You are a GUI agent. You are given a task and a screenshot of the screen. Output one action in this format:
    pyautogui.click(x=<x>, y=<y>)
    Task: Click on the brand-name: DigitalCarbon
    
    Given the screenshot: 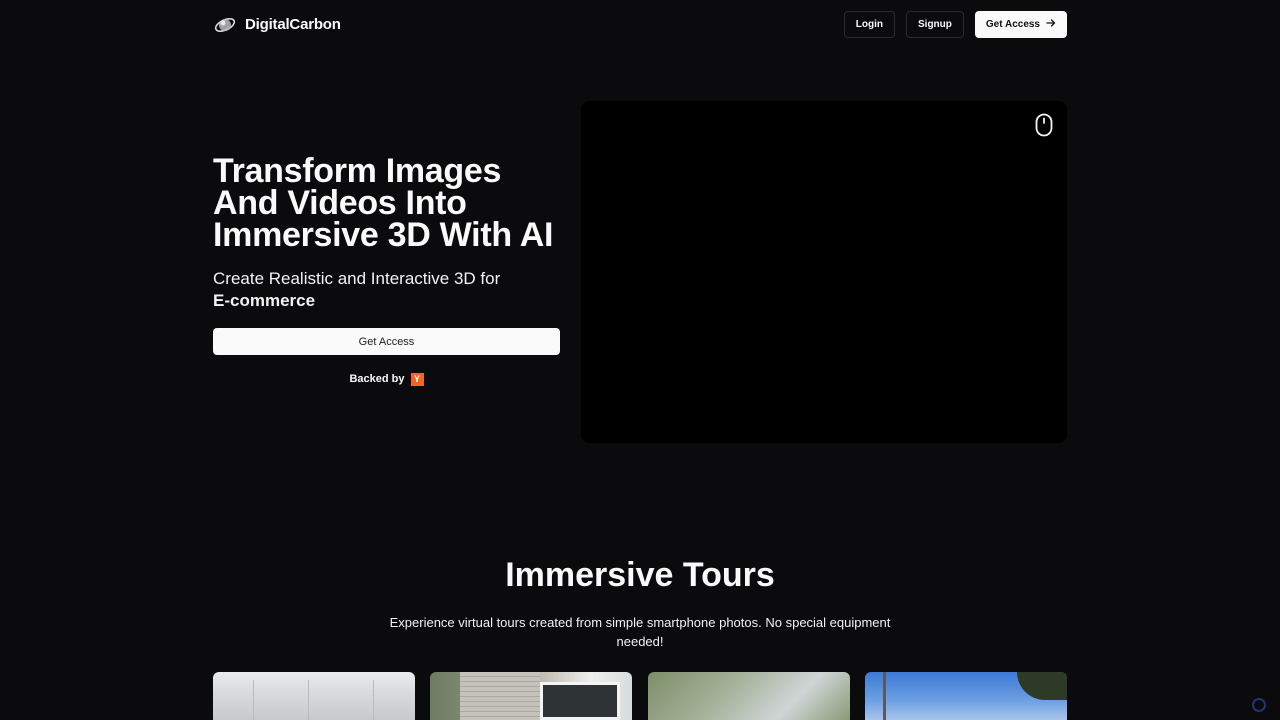 What is the action you would take?
    pyautogui.click(x=293, y=24)
    